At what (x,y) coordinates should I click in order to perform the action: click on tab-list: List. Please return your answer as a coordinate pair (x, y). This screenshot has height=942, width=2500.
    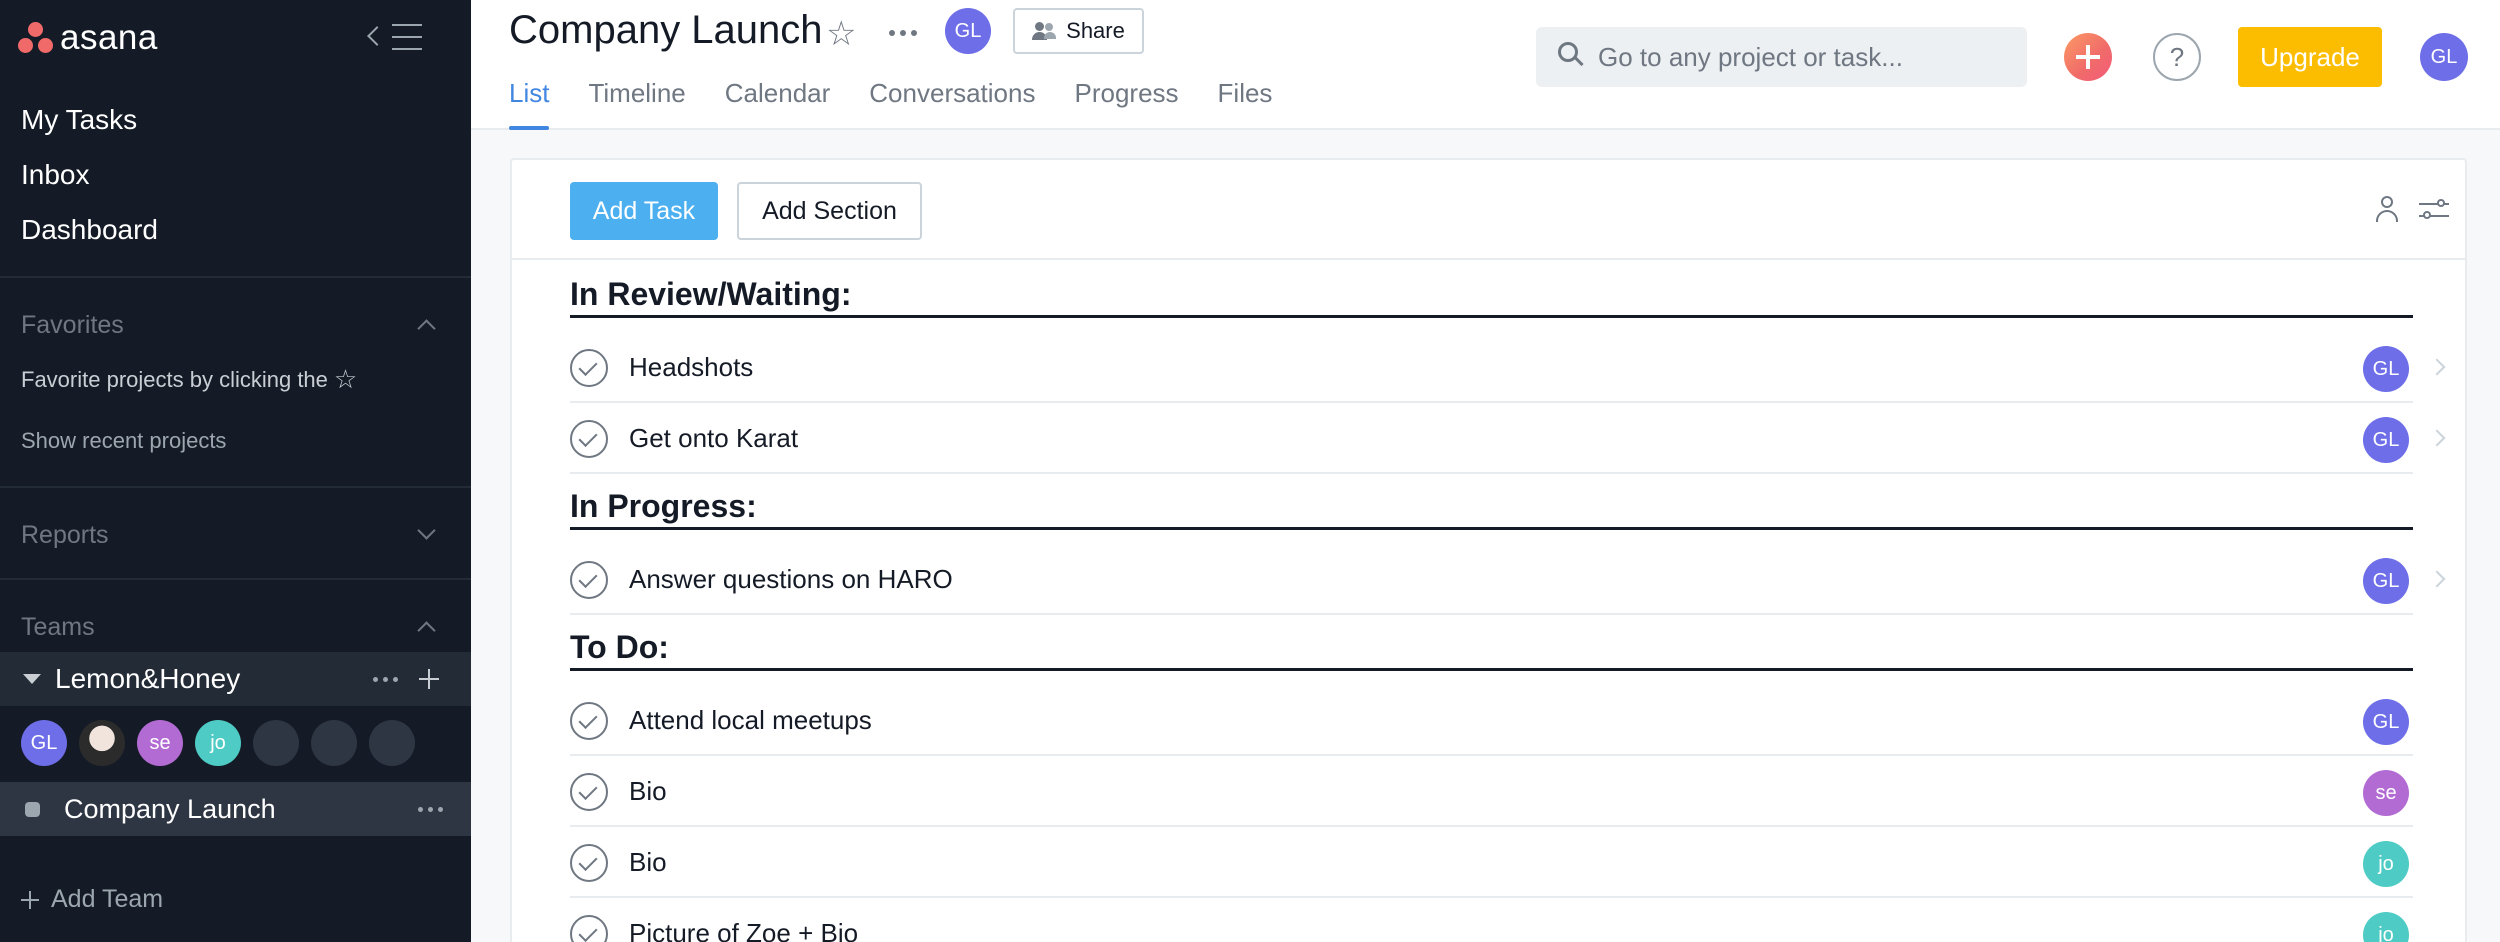
    Looking at the image, I should click on (529, 104).